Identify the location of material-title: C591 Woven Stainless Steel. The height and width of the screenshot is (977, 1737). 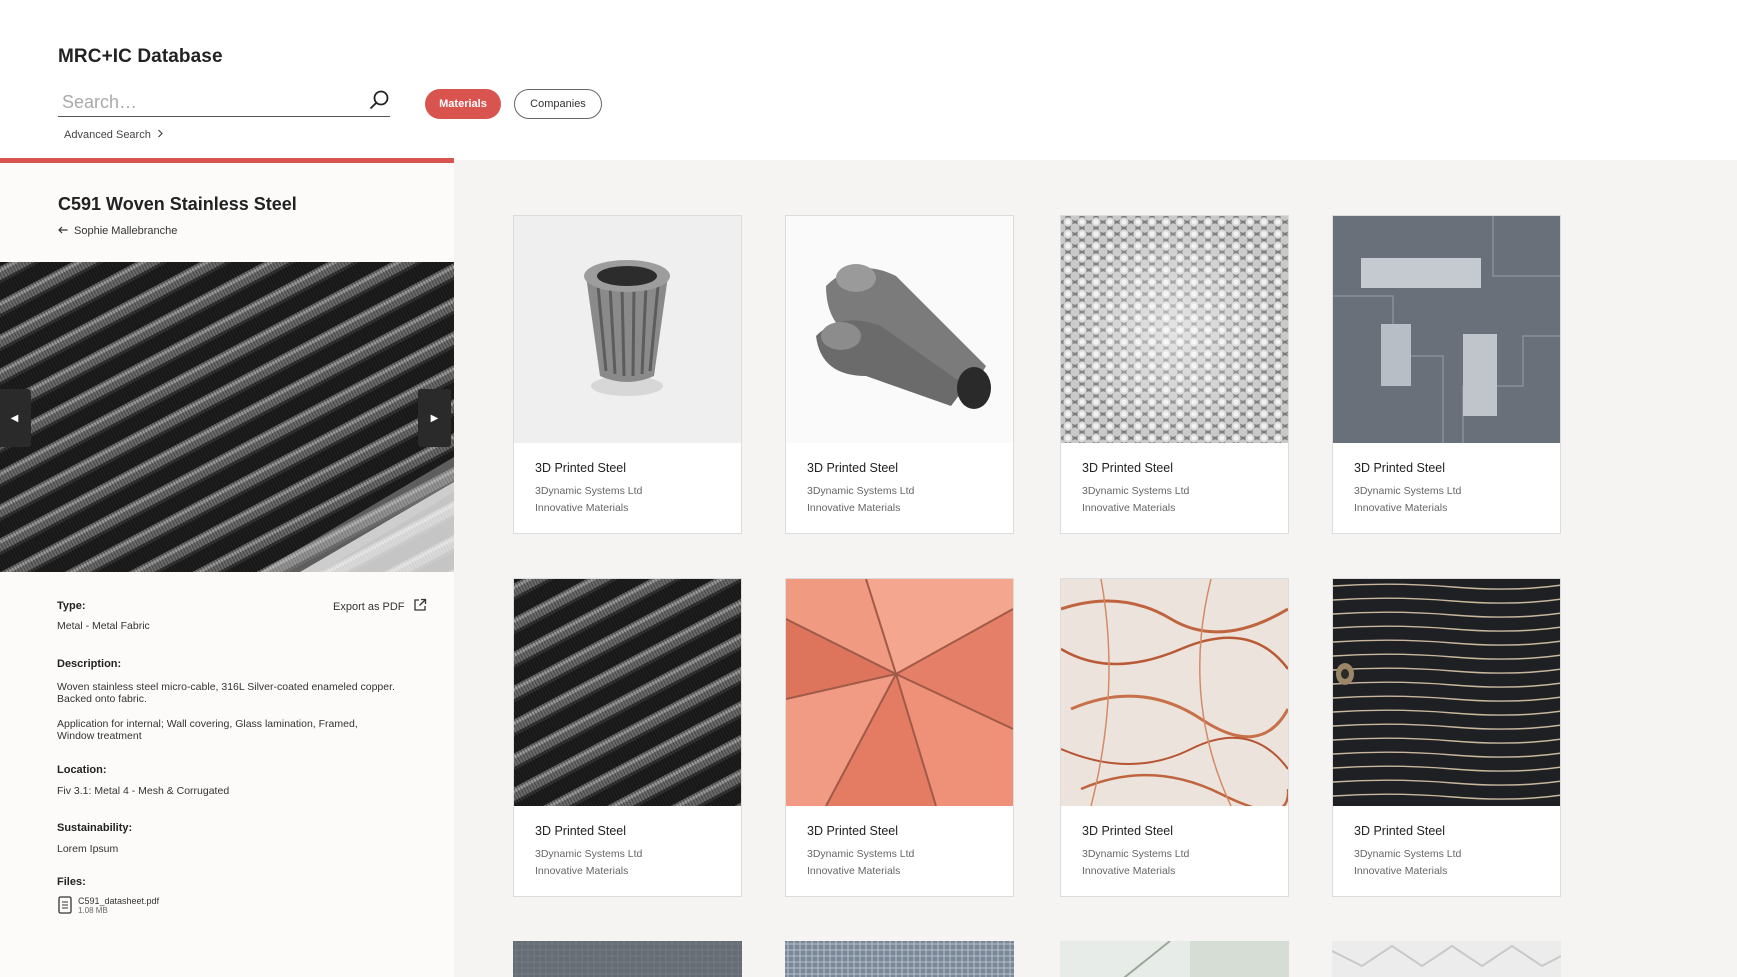
(177, 204).